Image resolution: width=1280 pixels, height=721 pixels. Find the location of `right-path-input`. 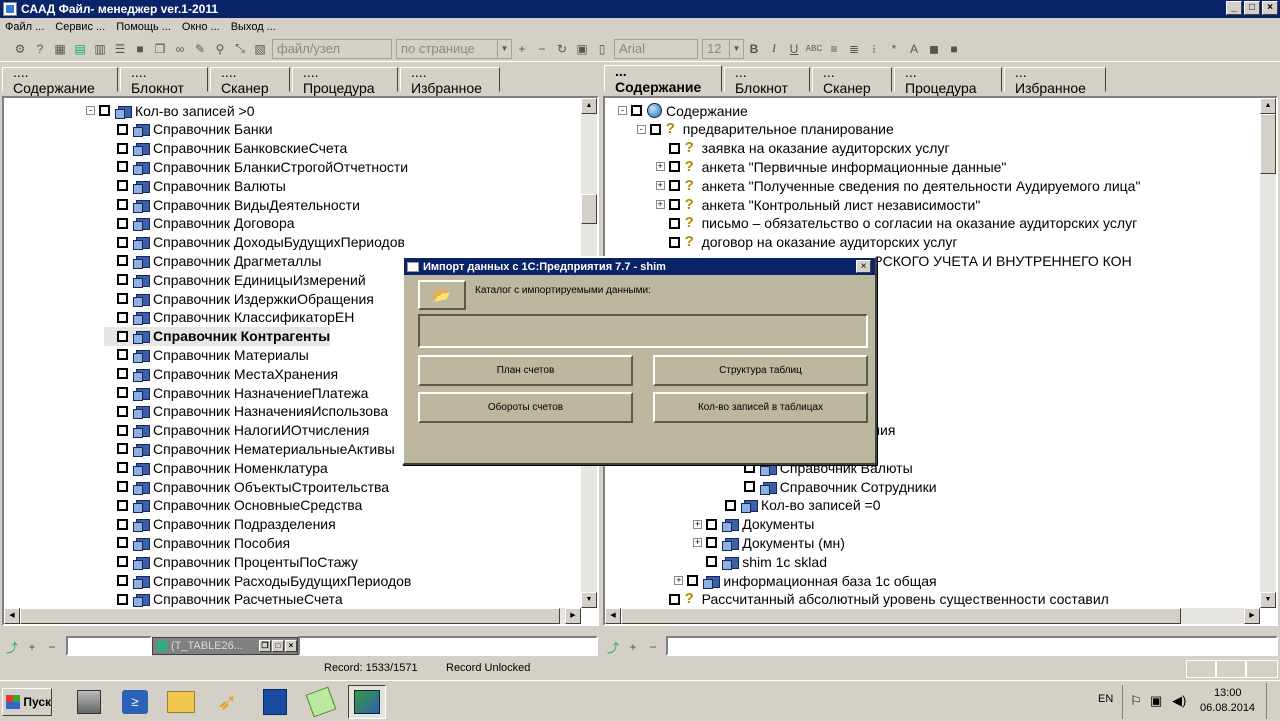

right-path-input is located at coordinates (972, 646).